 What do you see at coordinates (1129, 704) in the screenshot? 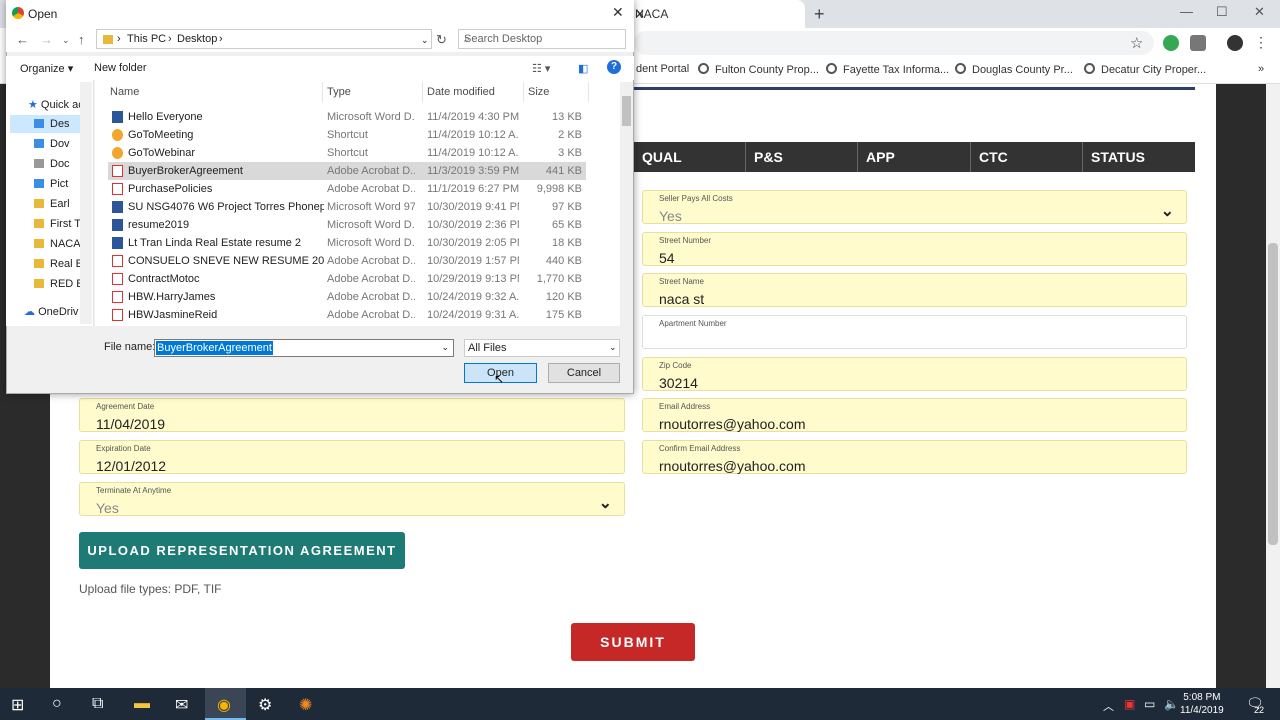
I see `tray-alert-icon: ▣` at bounding box center [1129, 704].